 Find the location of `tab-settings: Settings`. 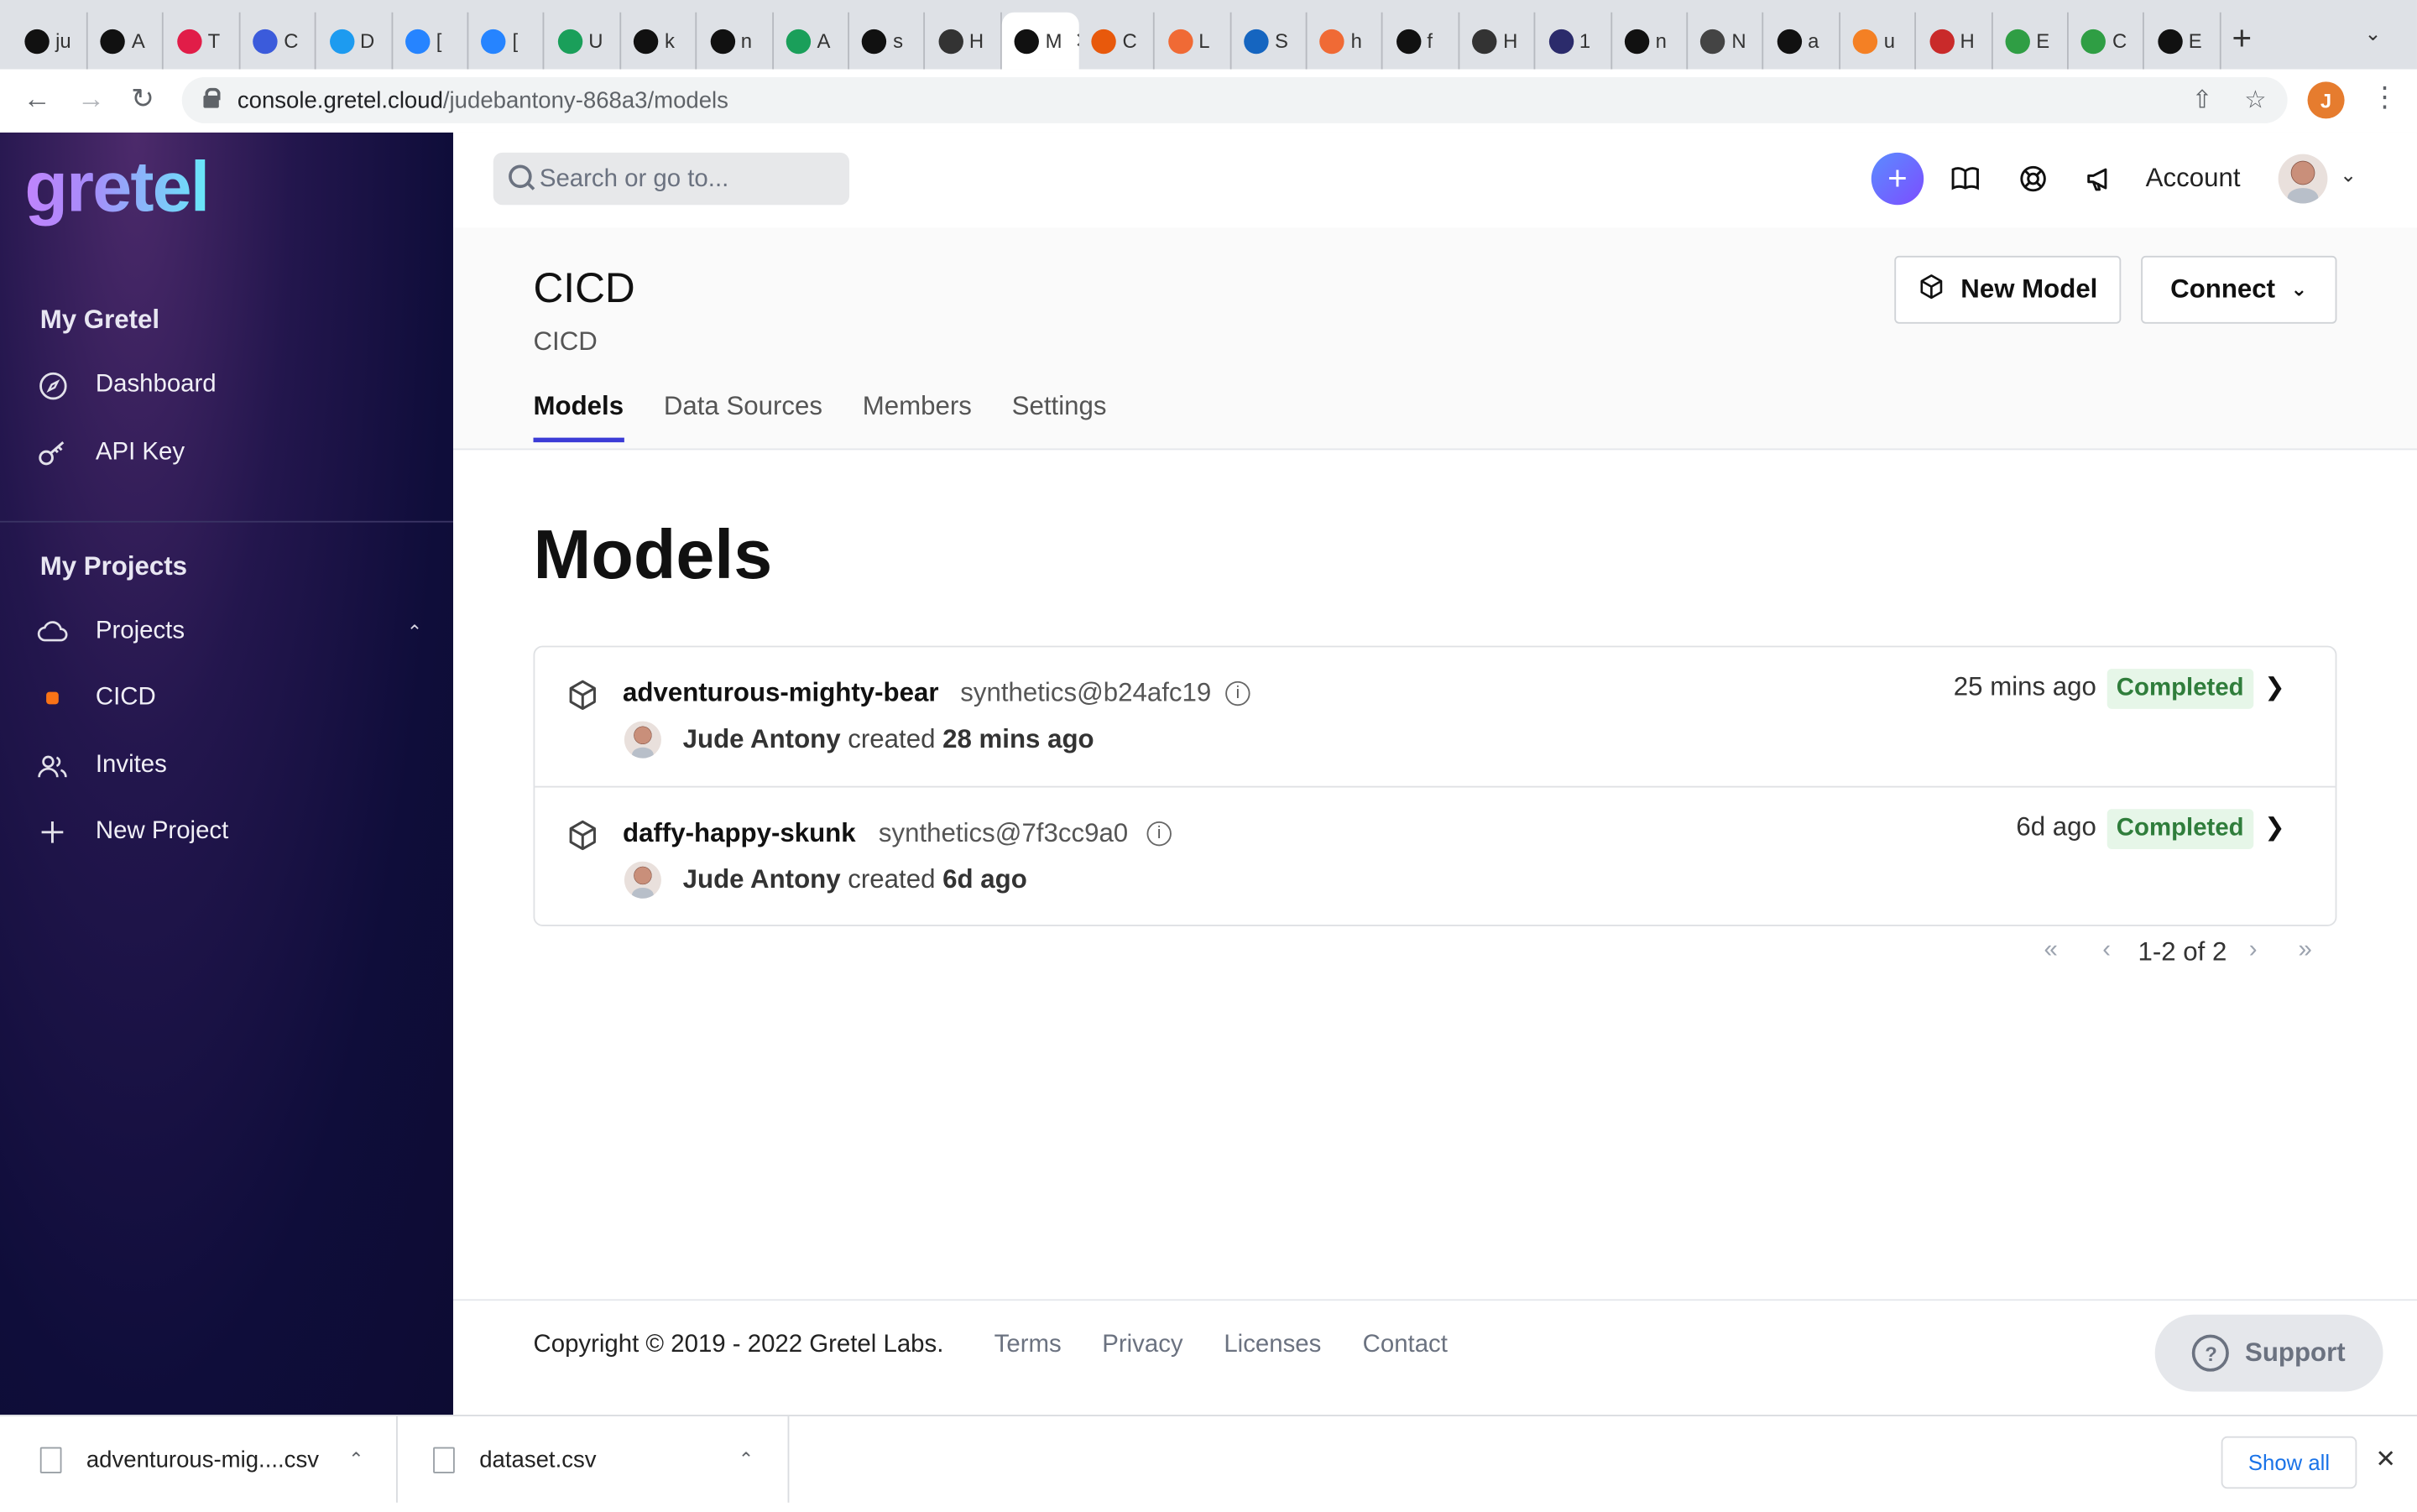

tab-settings: Settings is located at coordinates (1059, 418).